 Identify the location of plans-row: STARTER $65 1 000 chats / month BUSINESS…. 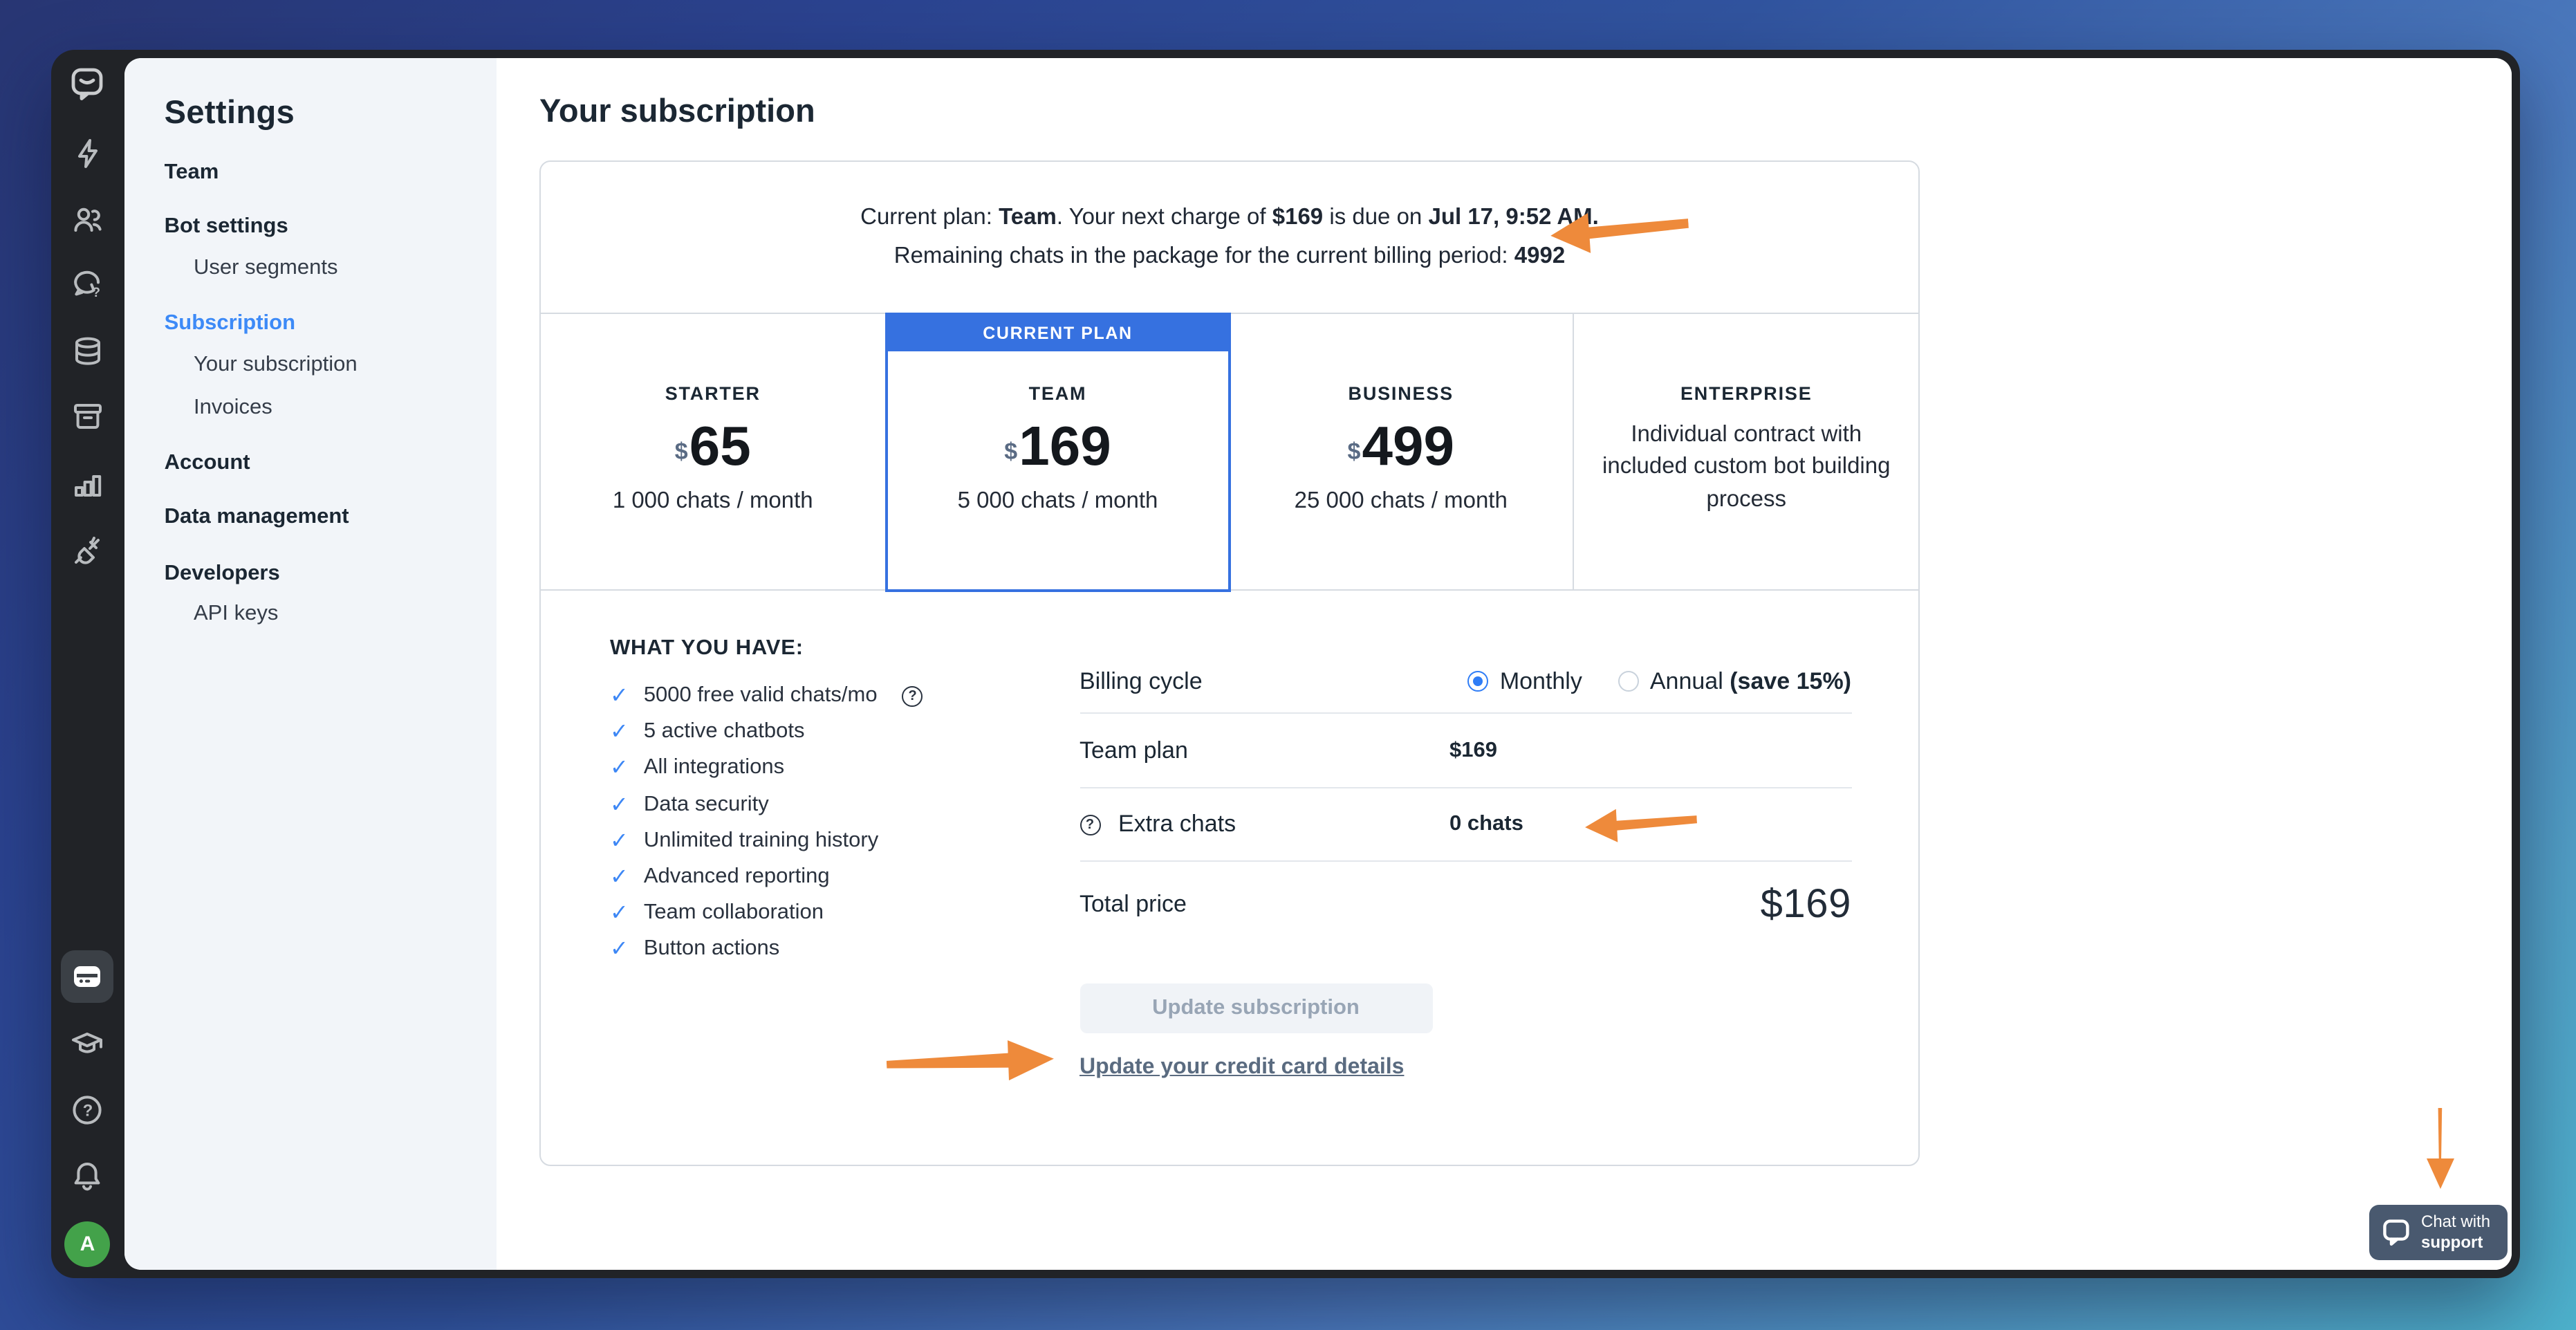
(1230, 452).